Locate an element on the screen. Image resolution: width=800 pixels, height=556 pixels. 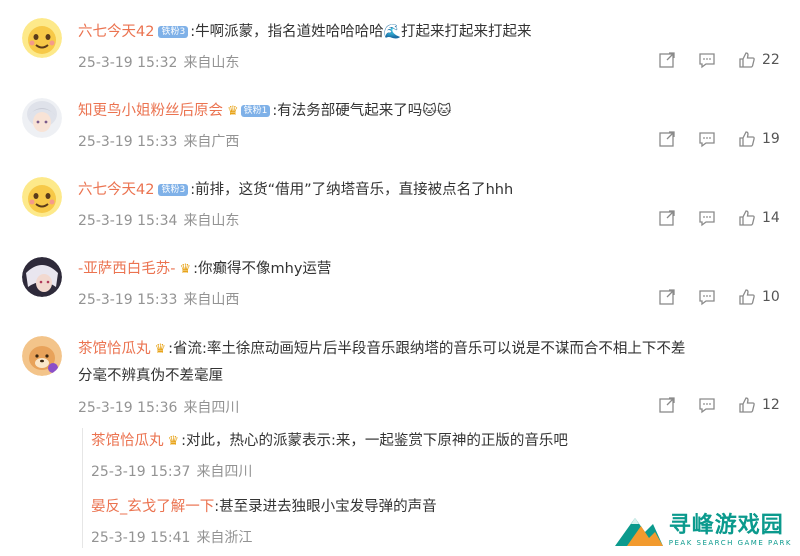
comment-actions: 19 is located at coordinates (708, 139).